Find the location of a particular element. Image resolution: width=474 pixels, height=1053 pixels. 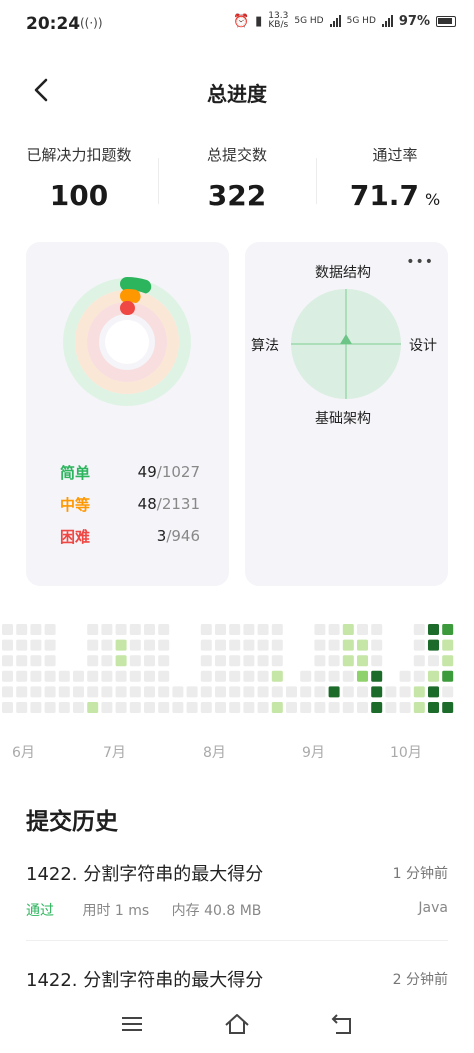

signal-label-2: 5G HD is located at coordinates (361, 20).